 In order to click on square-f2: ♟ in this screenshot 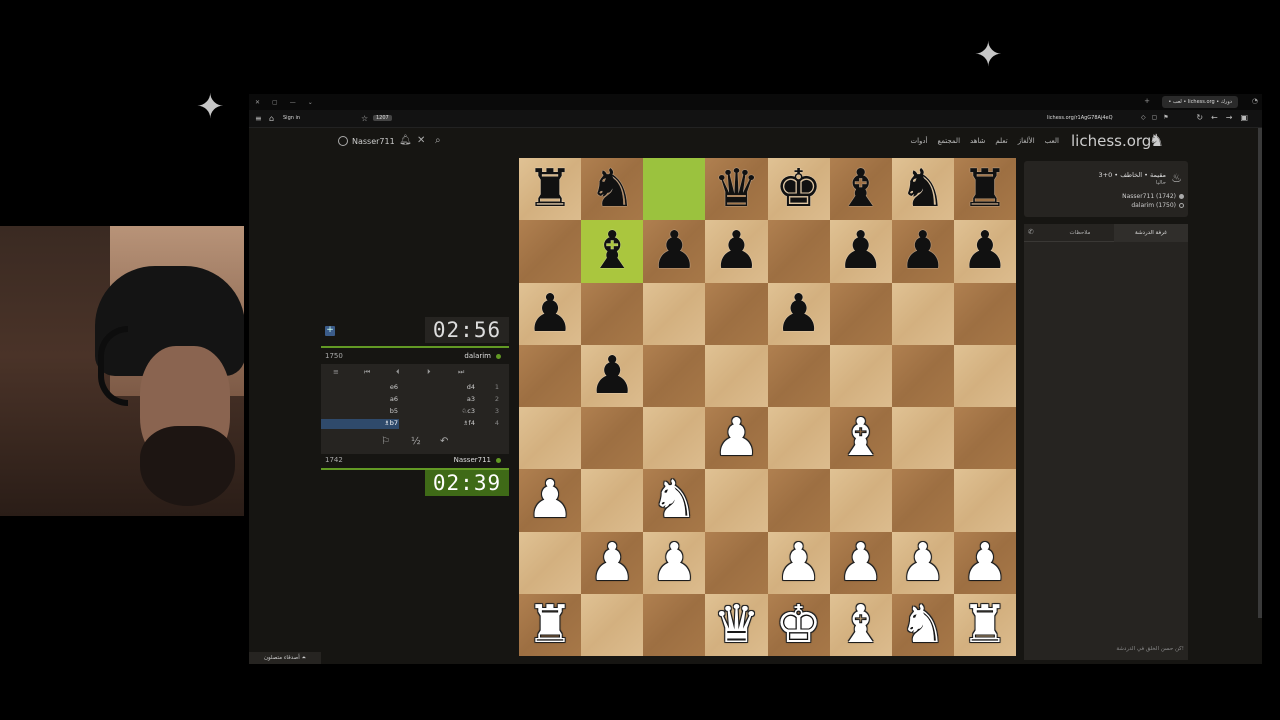, I will do `click(860, 562)`.